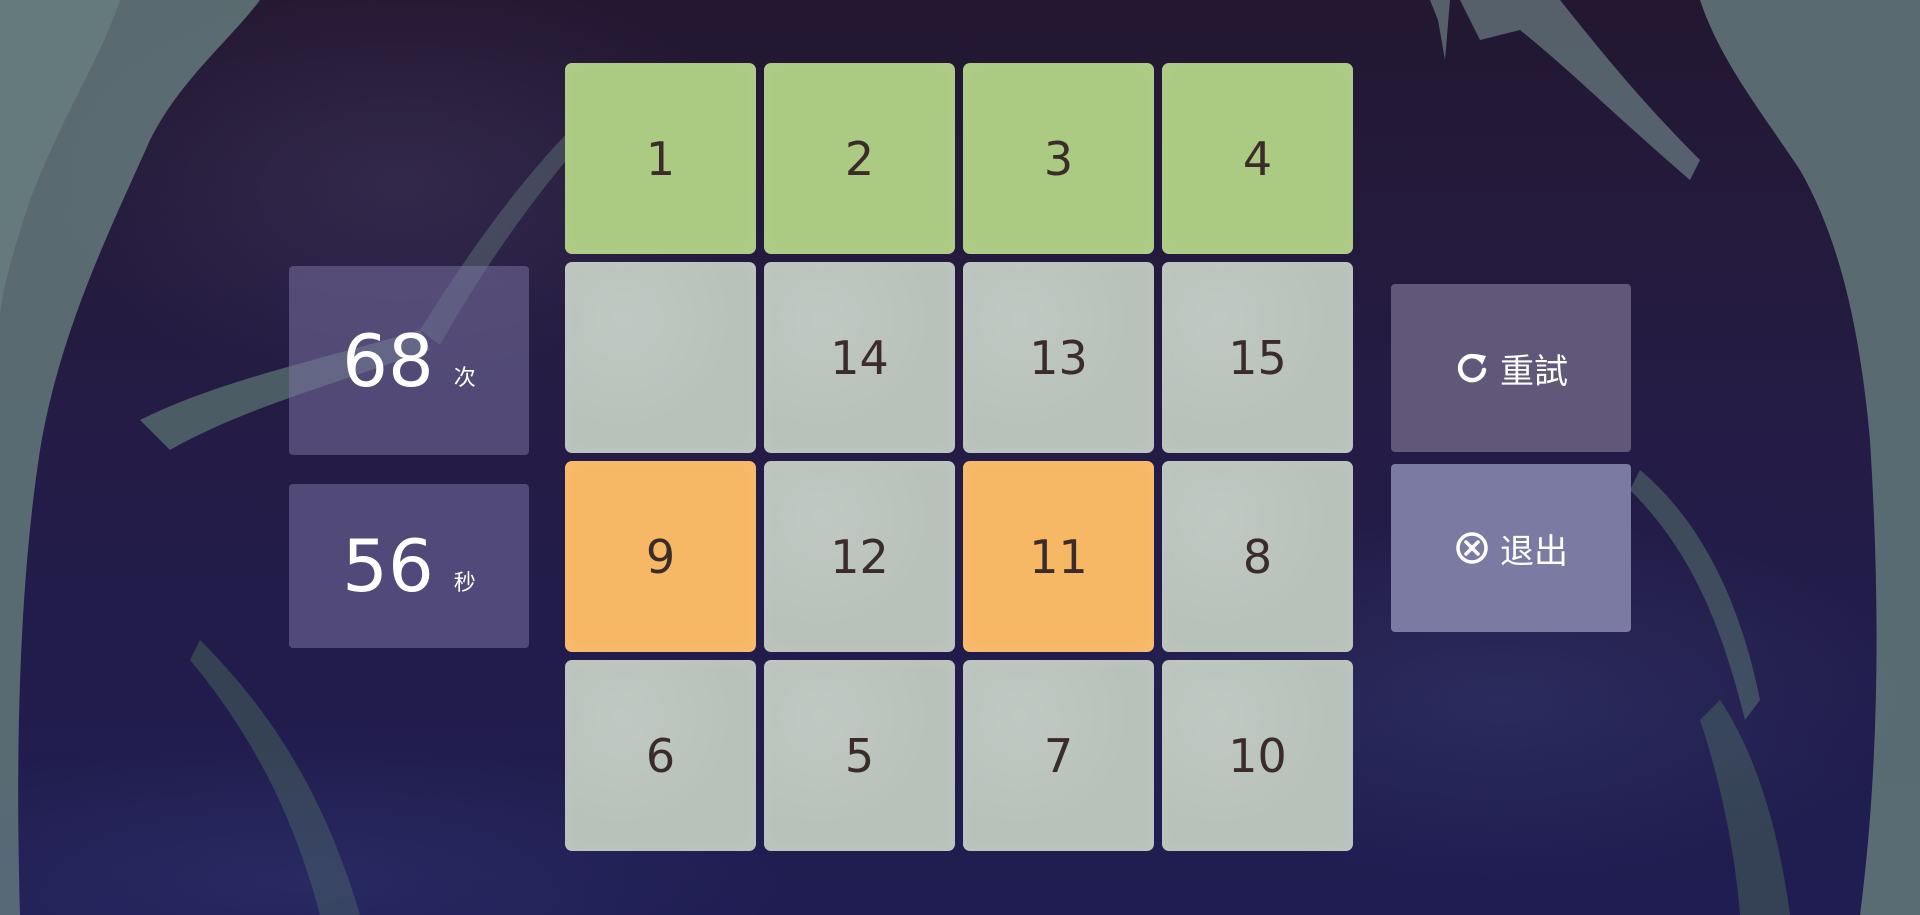 This screenshot has height=915, width=1920. I want to click on empty-tile, so click(660, 357).